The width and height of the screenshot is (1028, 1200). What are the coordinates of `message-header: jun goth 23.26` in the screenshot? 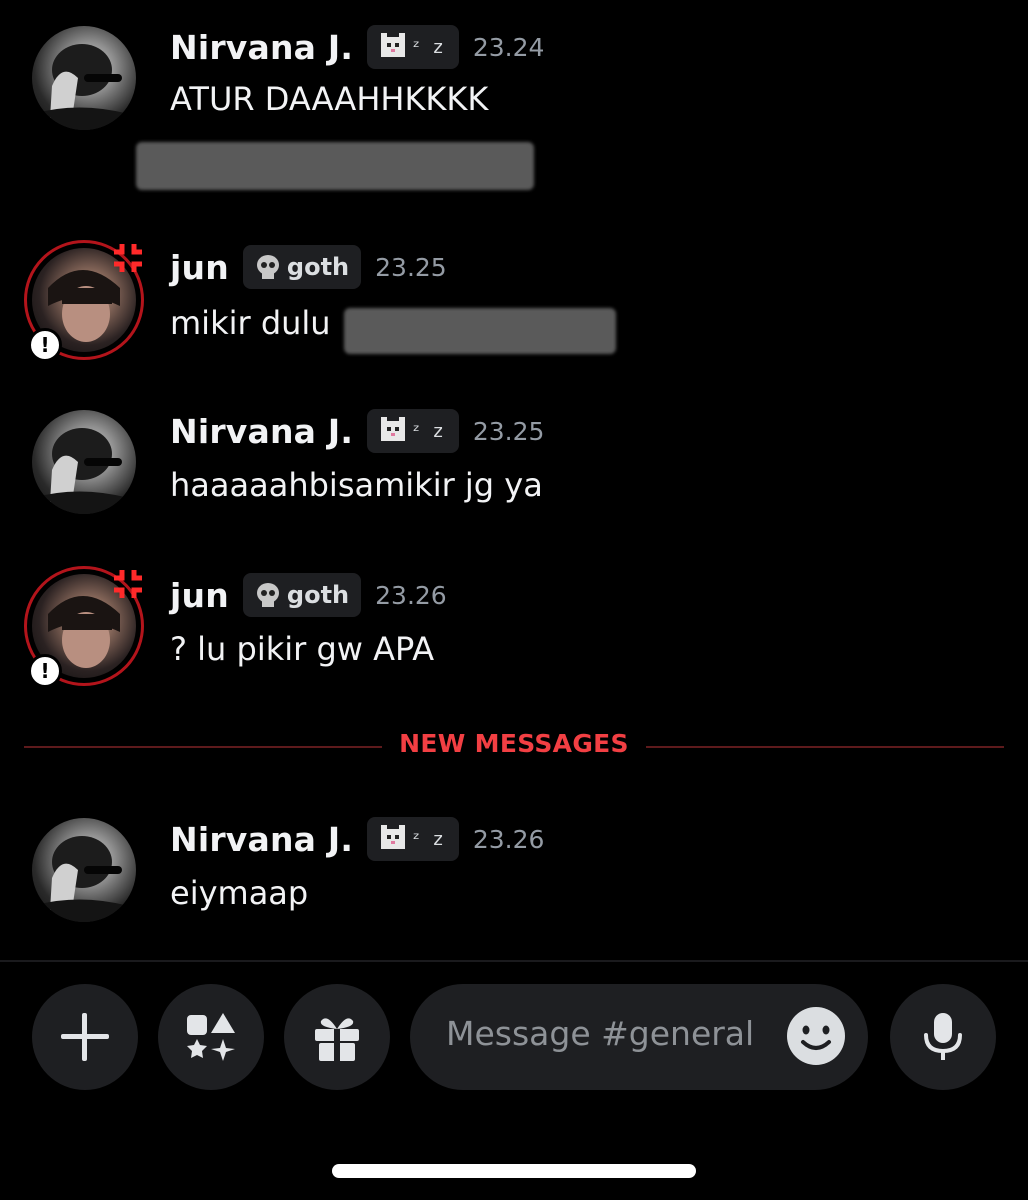 It's located at (308, 595).